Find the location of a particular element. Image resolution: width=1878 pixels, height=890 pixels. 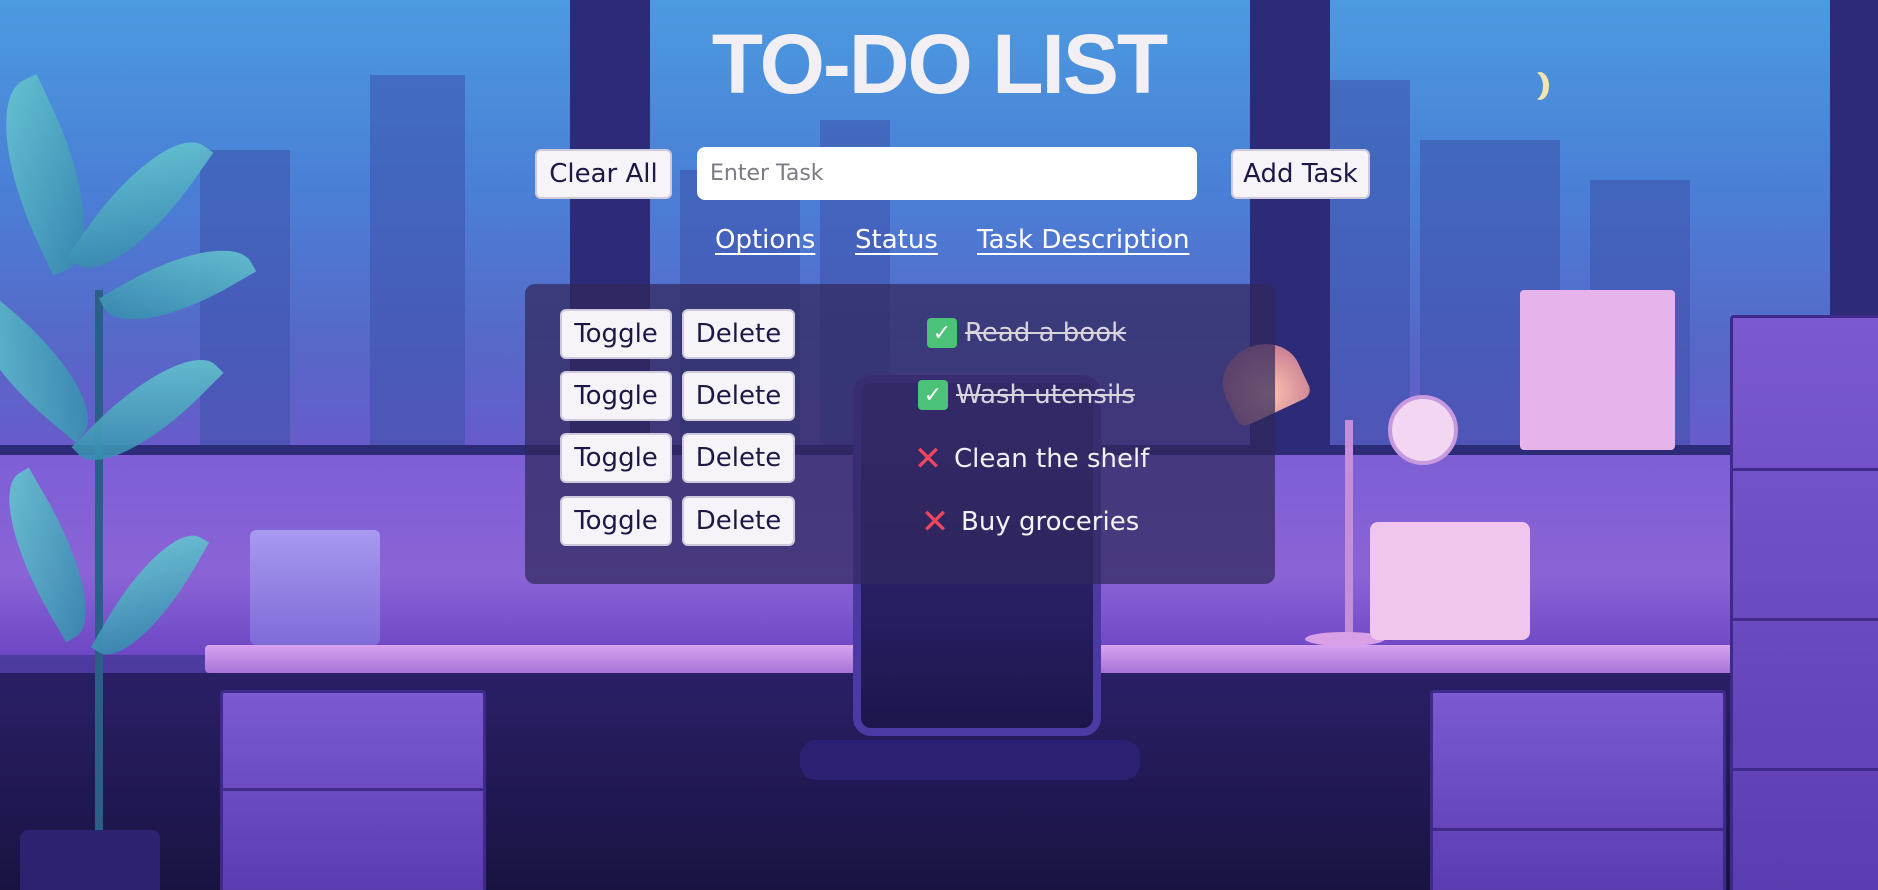

clear-all-button: Clear All is located at coordinates (603, 174).